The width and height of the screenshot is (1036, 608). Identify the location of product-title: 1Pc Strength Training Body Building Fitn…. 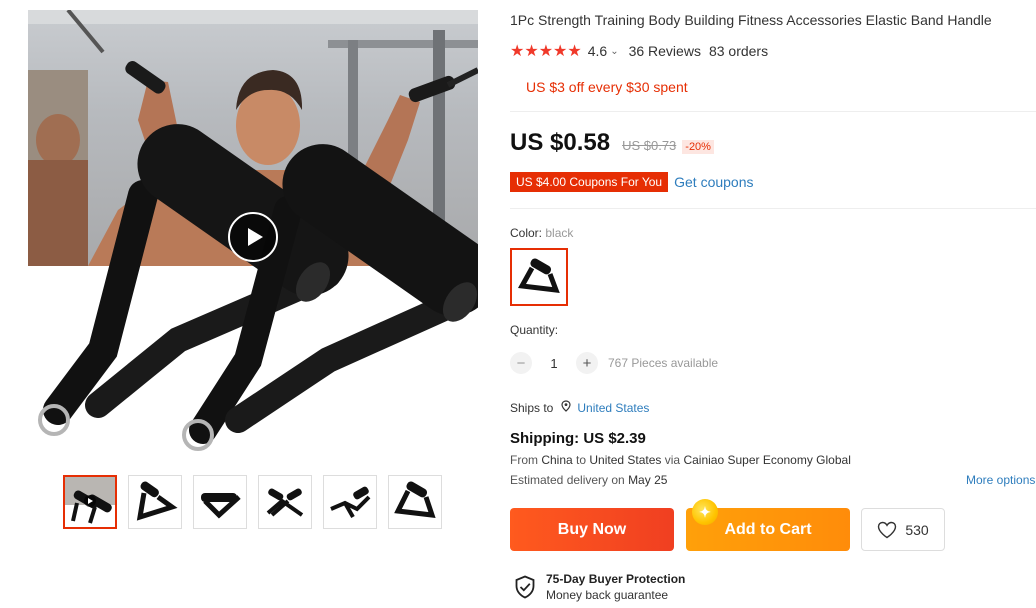
(751, 20).